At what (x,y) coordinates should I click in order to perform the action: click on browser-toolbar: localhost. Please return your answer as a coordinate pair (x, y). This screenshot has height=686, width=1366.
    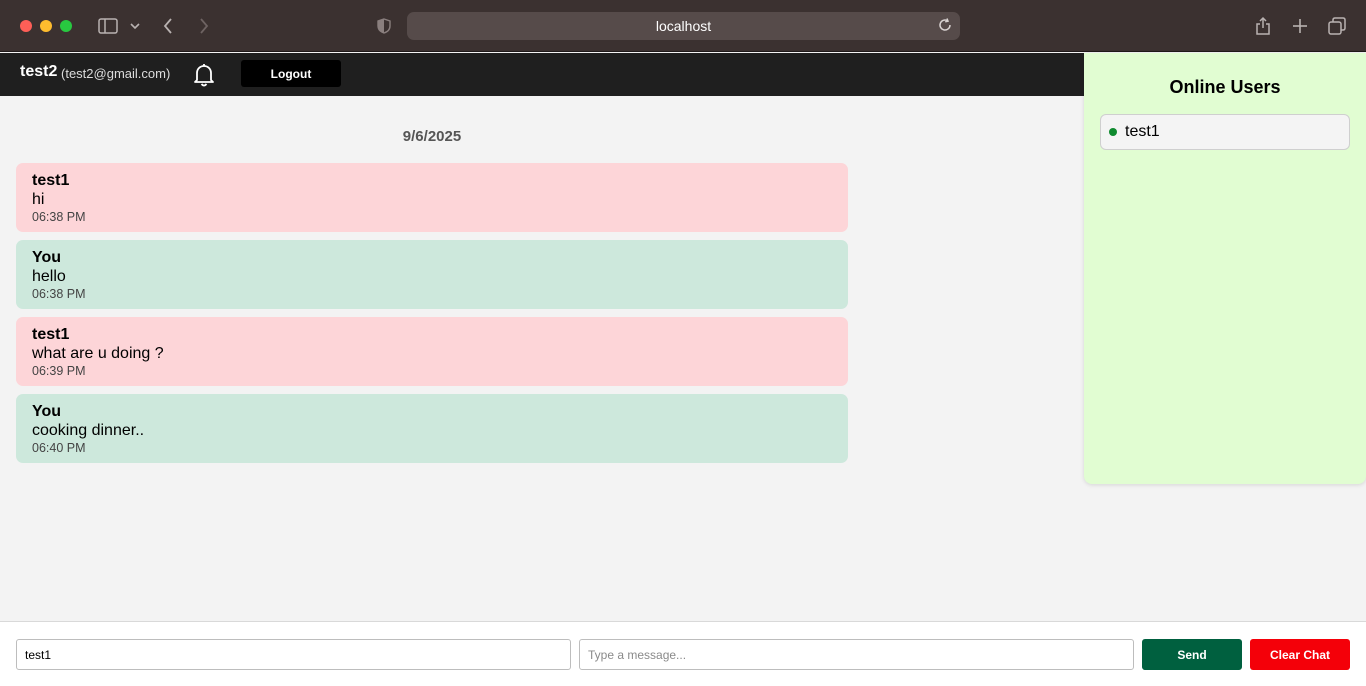
    Looking at the image, I should click on (683, 26).